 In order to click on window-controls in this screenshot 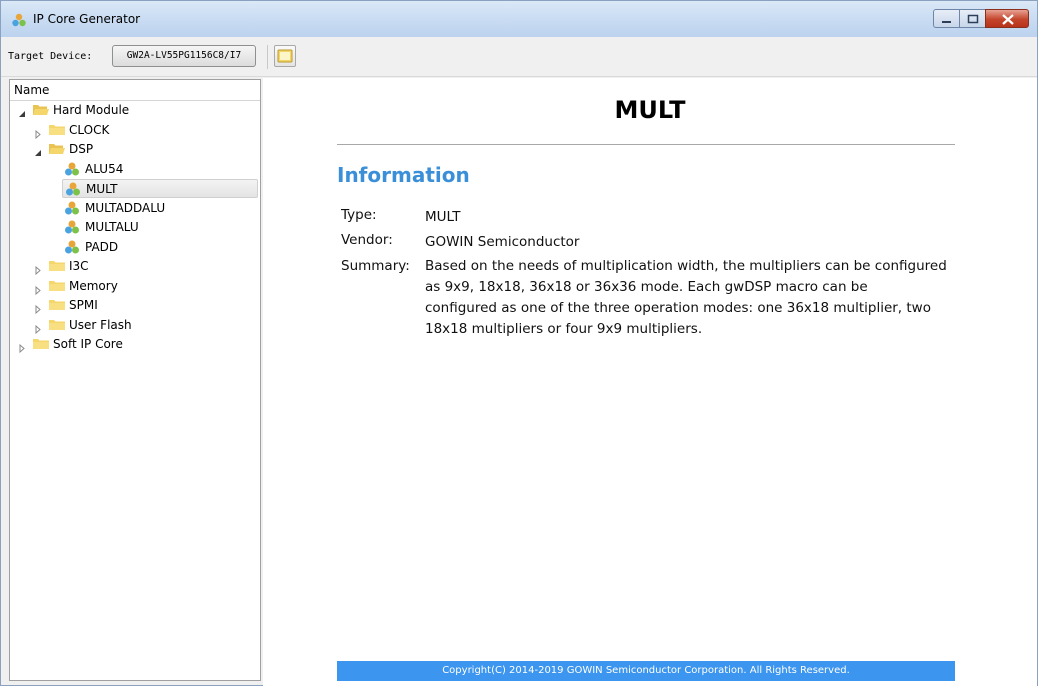, I will do `click(981, 19)`.